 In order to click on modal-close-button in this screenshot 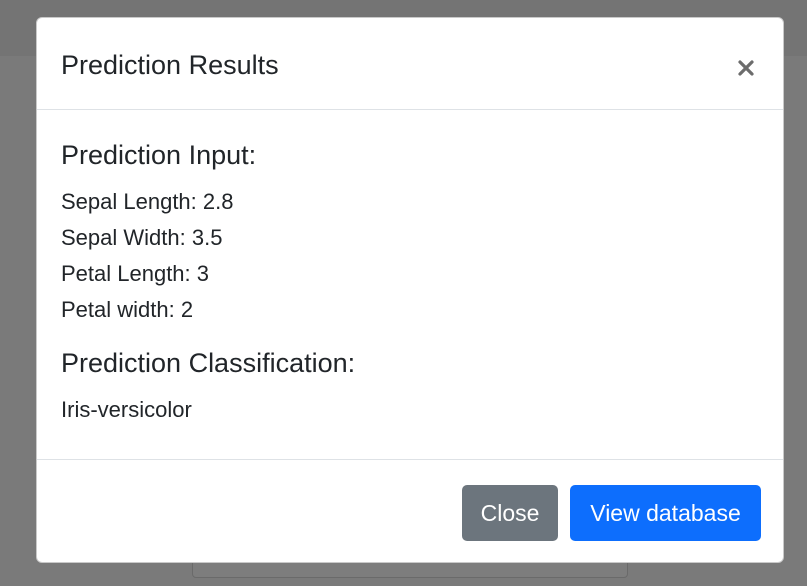, I will do `click(746, 64)`.